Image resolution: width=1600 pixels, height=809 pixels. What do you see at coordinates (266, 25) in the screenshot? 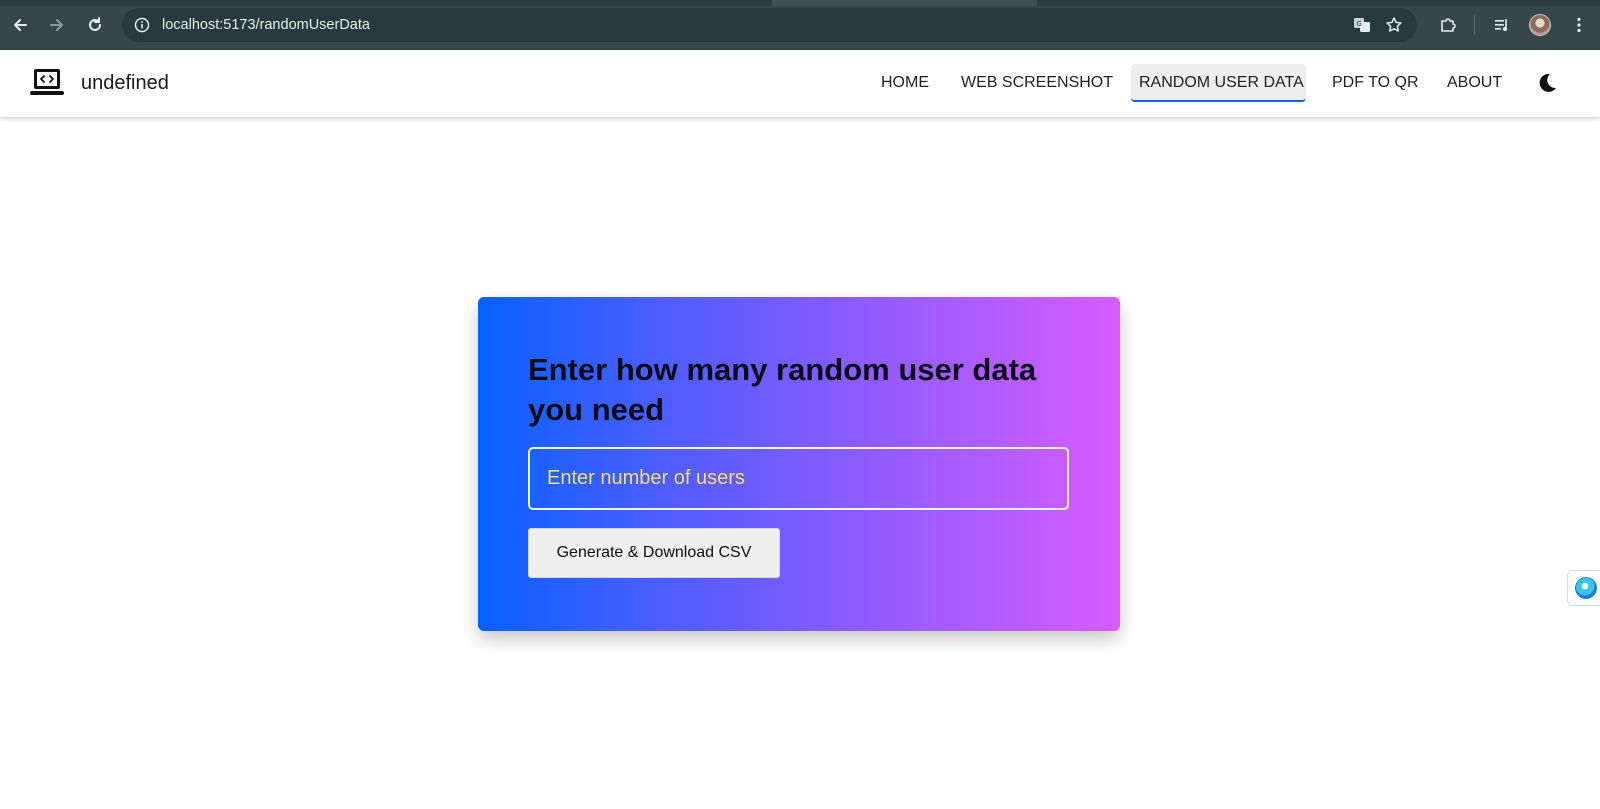
I see `url-text: localhost:5173/randomUserData` at bounding box center [266, 25].